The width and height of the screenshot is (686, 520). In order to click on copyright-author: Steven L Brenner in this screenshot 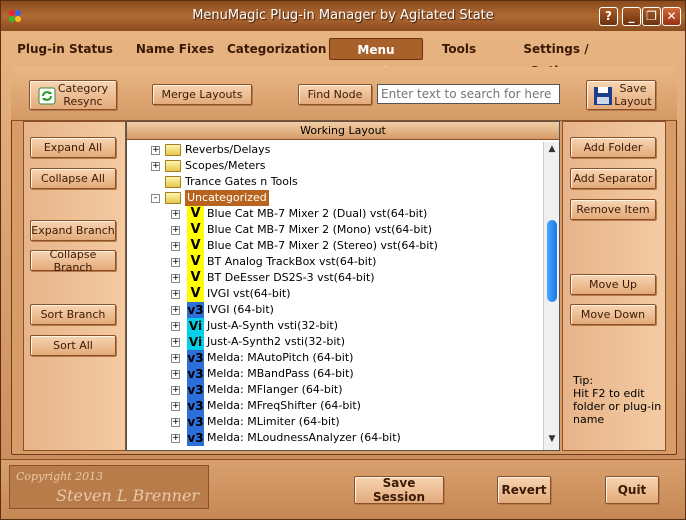, I will do `click(128, 495)`.